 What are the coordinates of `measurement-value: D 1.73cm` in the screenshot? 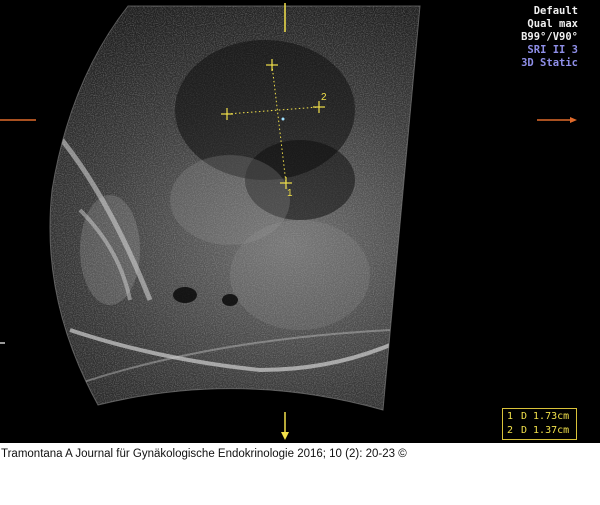 It's located at (545, 416).